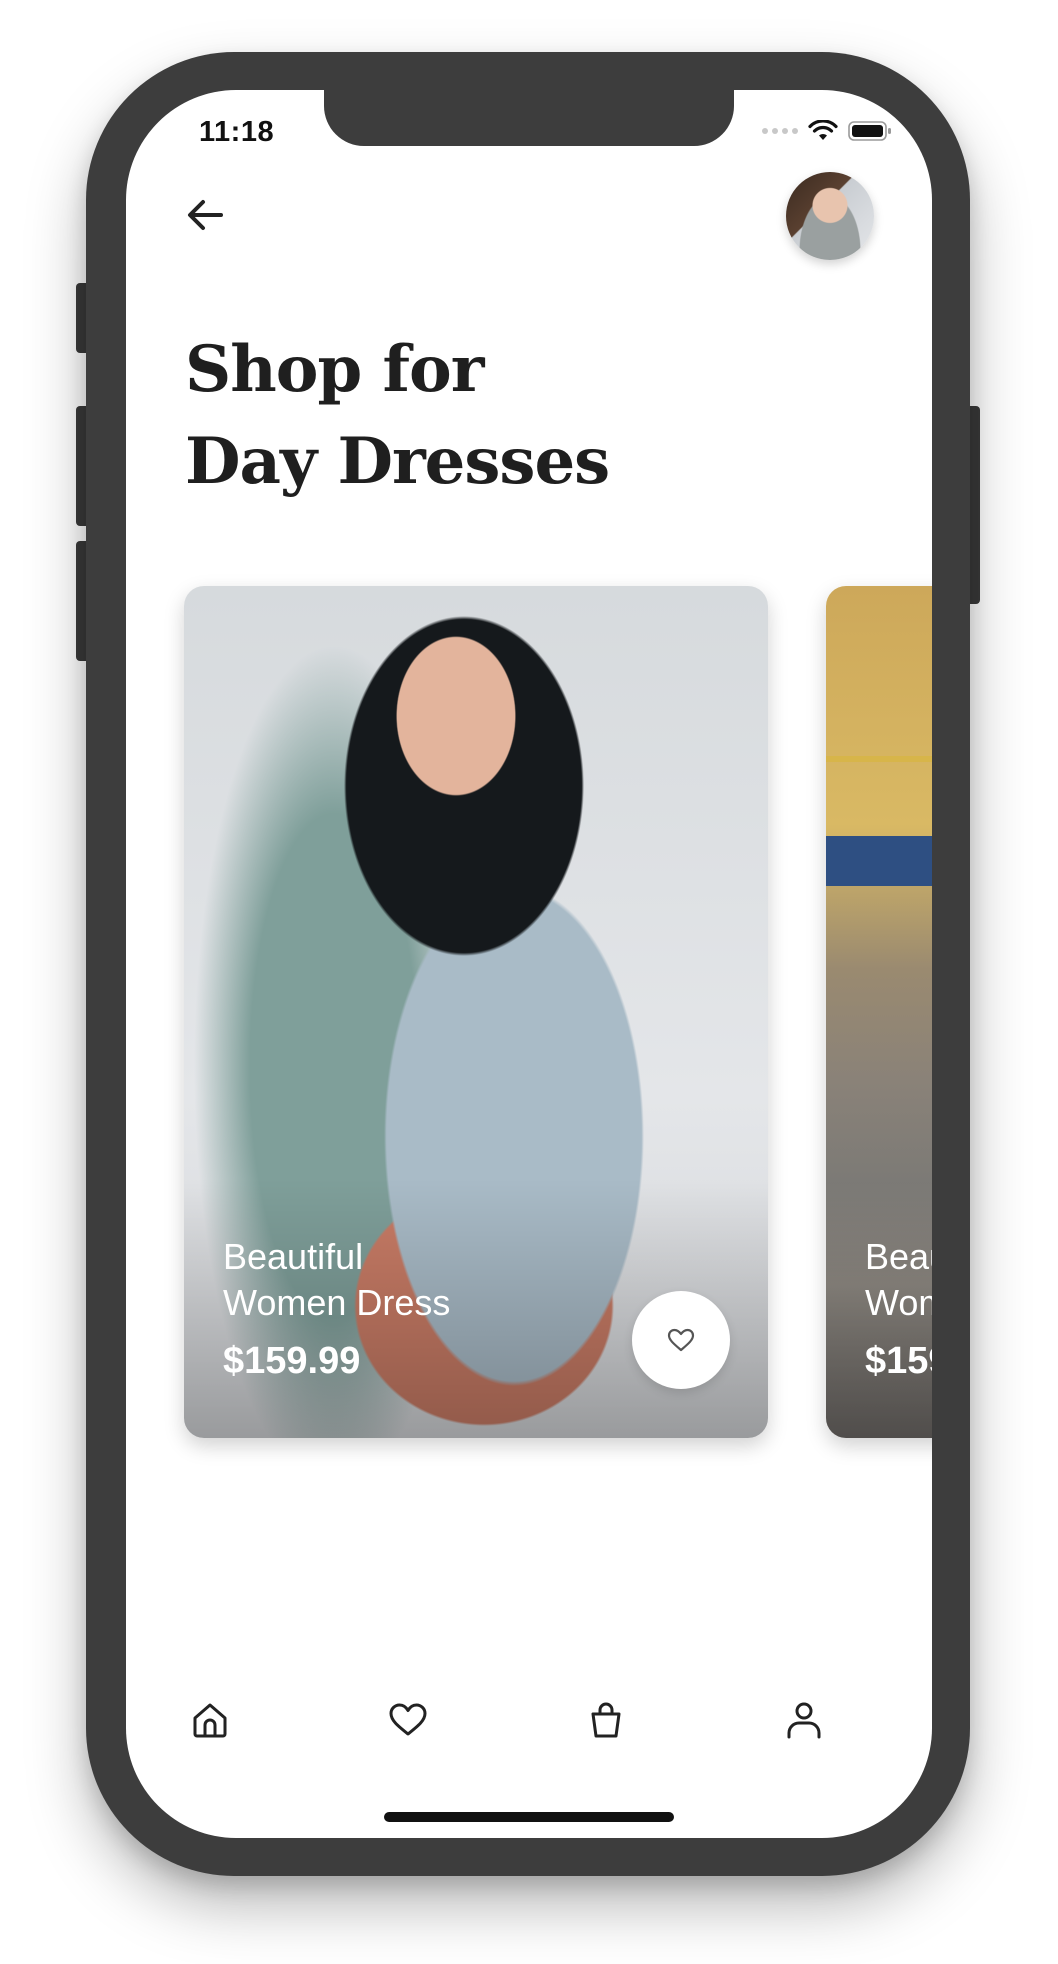  What do you see at coordinates (869, 131) in the screenshot?
I see `battery-icon` at bounding box center [869, 131].